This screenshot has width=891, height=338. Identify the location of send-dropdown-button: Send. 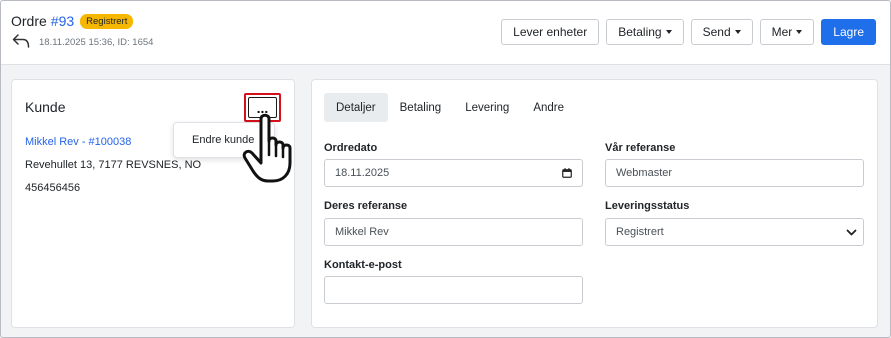
(721, 32).